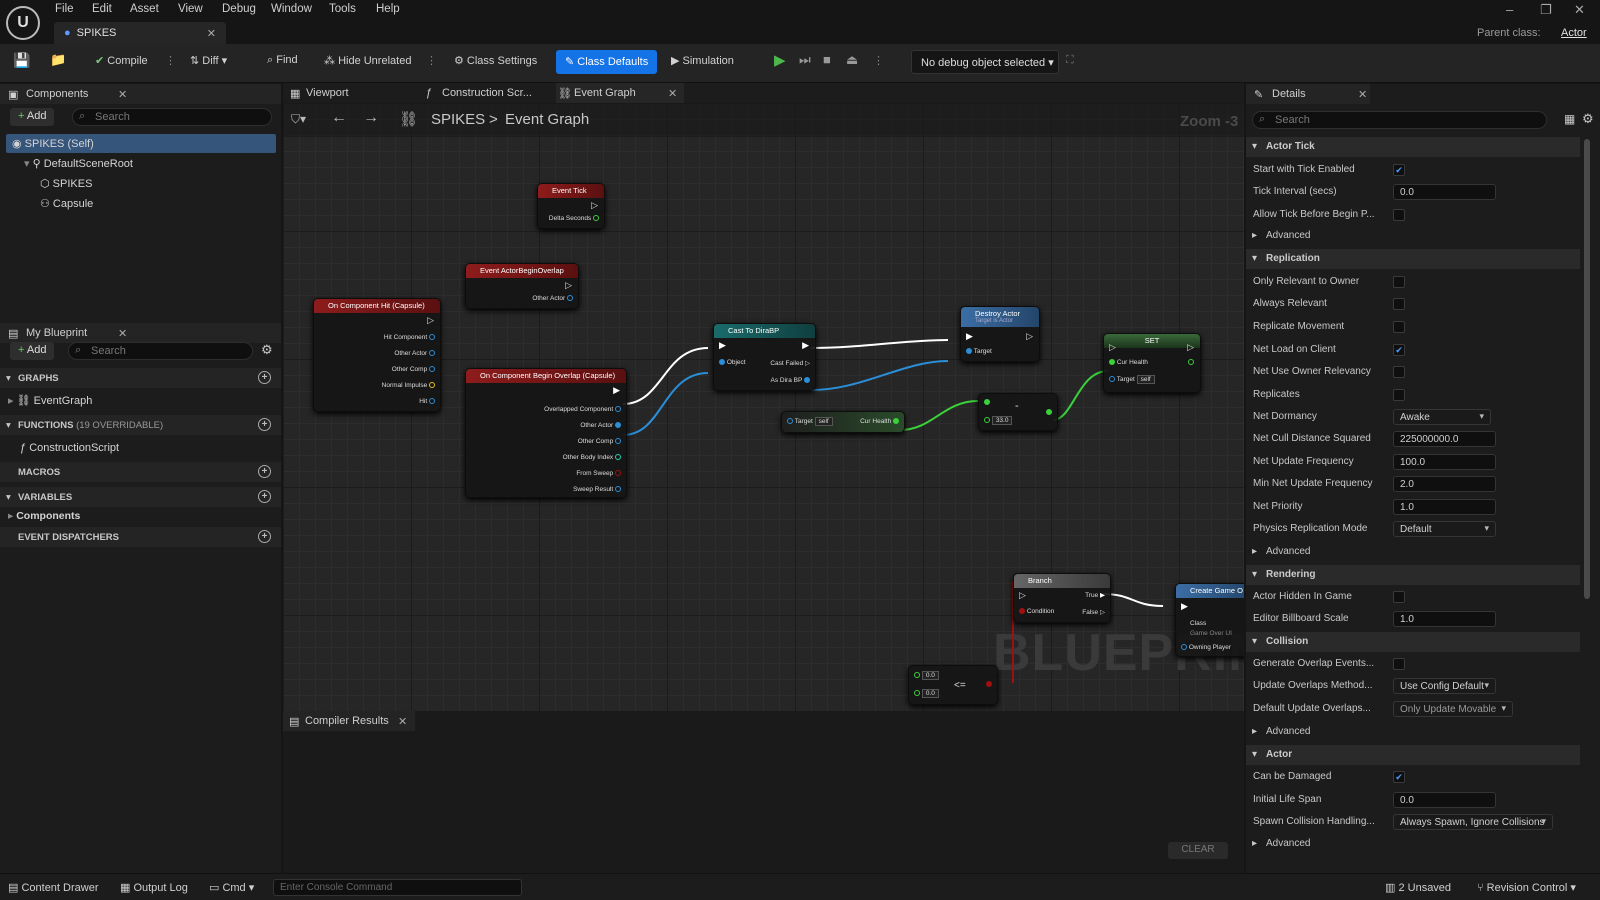  What do you see at coordinates (1442, 417) in the screenshot?
I see `dropdown-net-dormancy: Awake ▾` at bounding box center [1442, 417].